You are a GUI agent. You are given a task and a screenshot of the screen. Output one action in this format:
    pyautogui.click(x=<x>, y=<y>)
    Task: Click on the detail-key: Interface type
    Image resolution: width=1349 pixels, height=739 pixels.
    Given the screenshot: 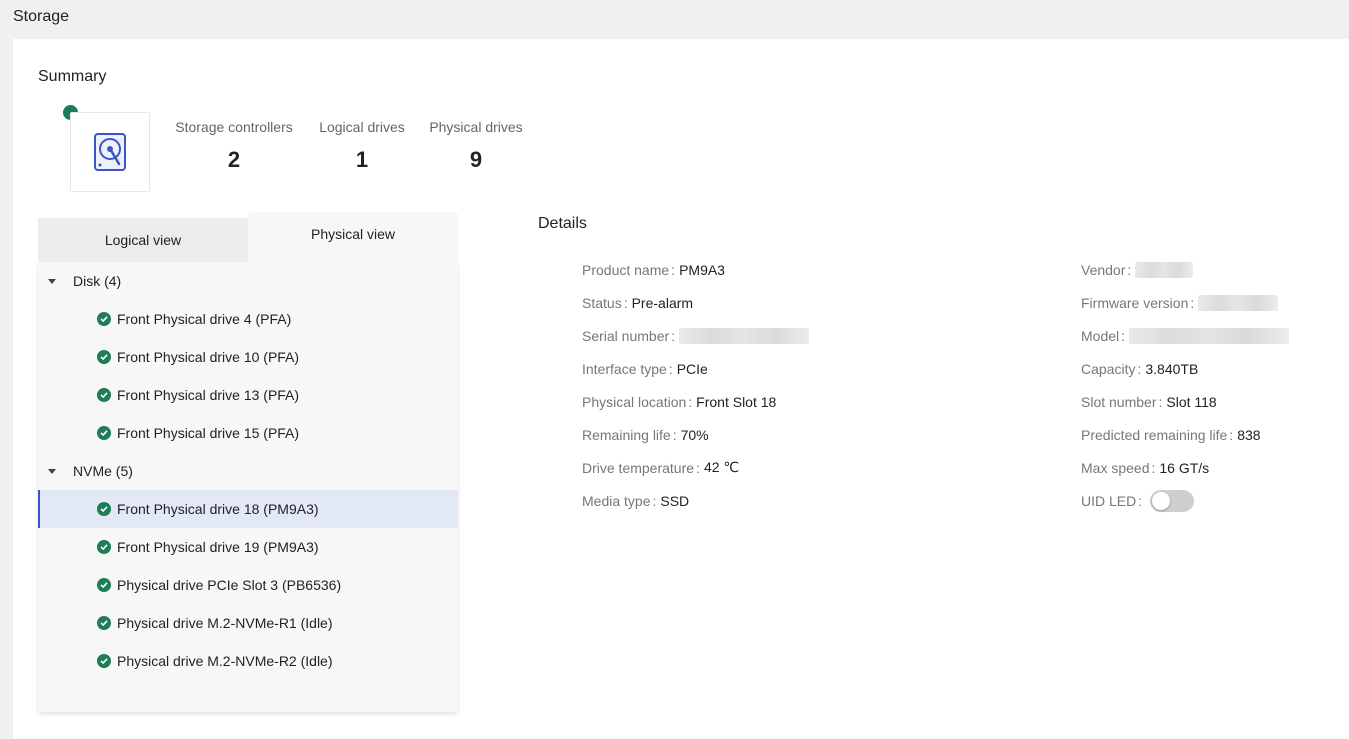 What is the action you would take?
    pyautogui.click(x=624, y=368)
    